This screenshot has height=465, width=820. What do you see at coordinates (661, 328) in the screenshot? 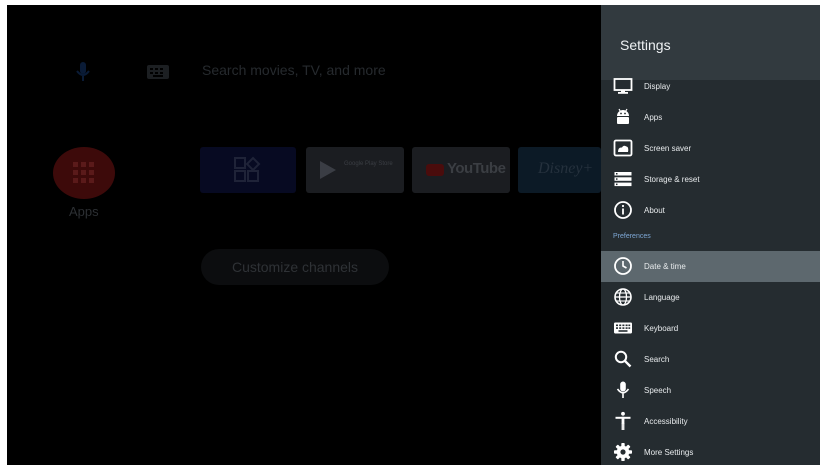
I see `menu-item-label: Keyboard` at bounding box center [661, 328].